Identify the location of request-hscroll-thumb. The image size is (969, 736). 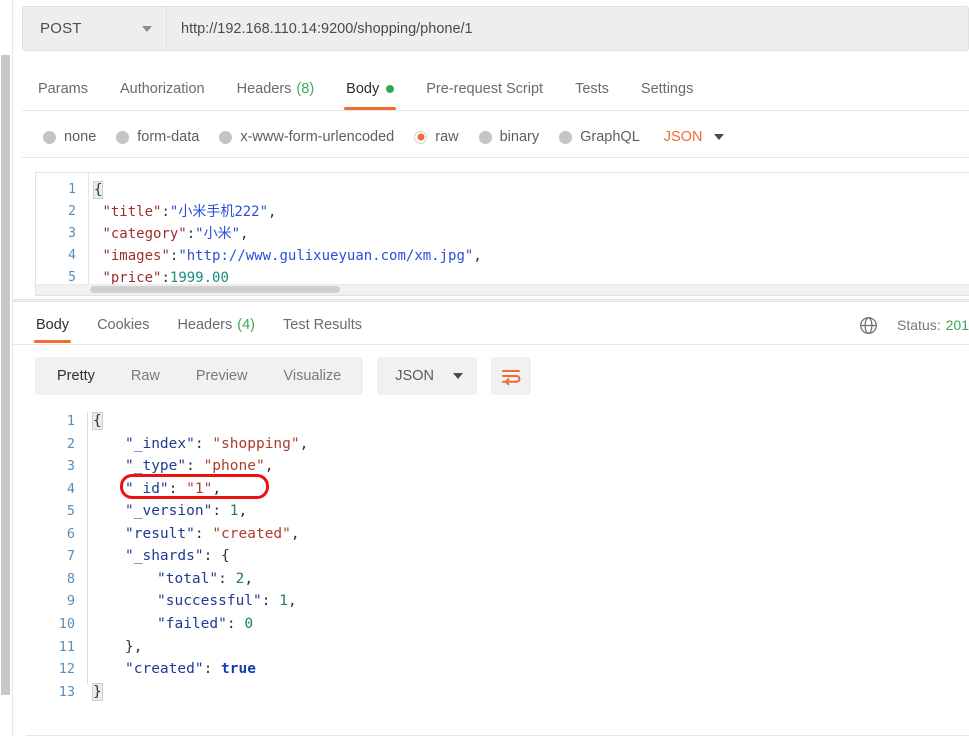
(215, 289).